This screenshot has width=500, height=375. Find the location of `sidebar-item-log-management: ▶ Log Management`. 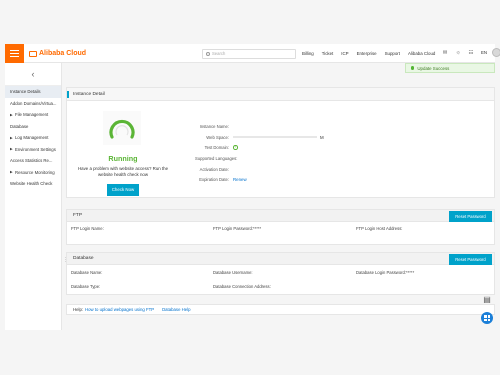

sidebar-item-log-management: ▶ Log Management is located at coordinates (33, 138).